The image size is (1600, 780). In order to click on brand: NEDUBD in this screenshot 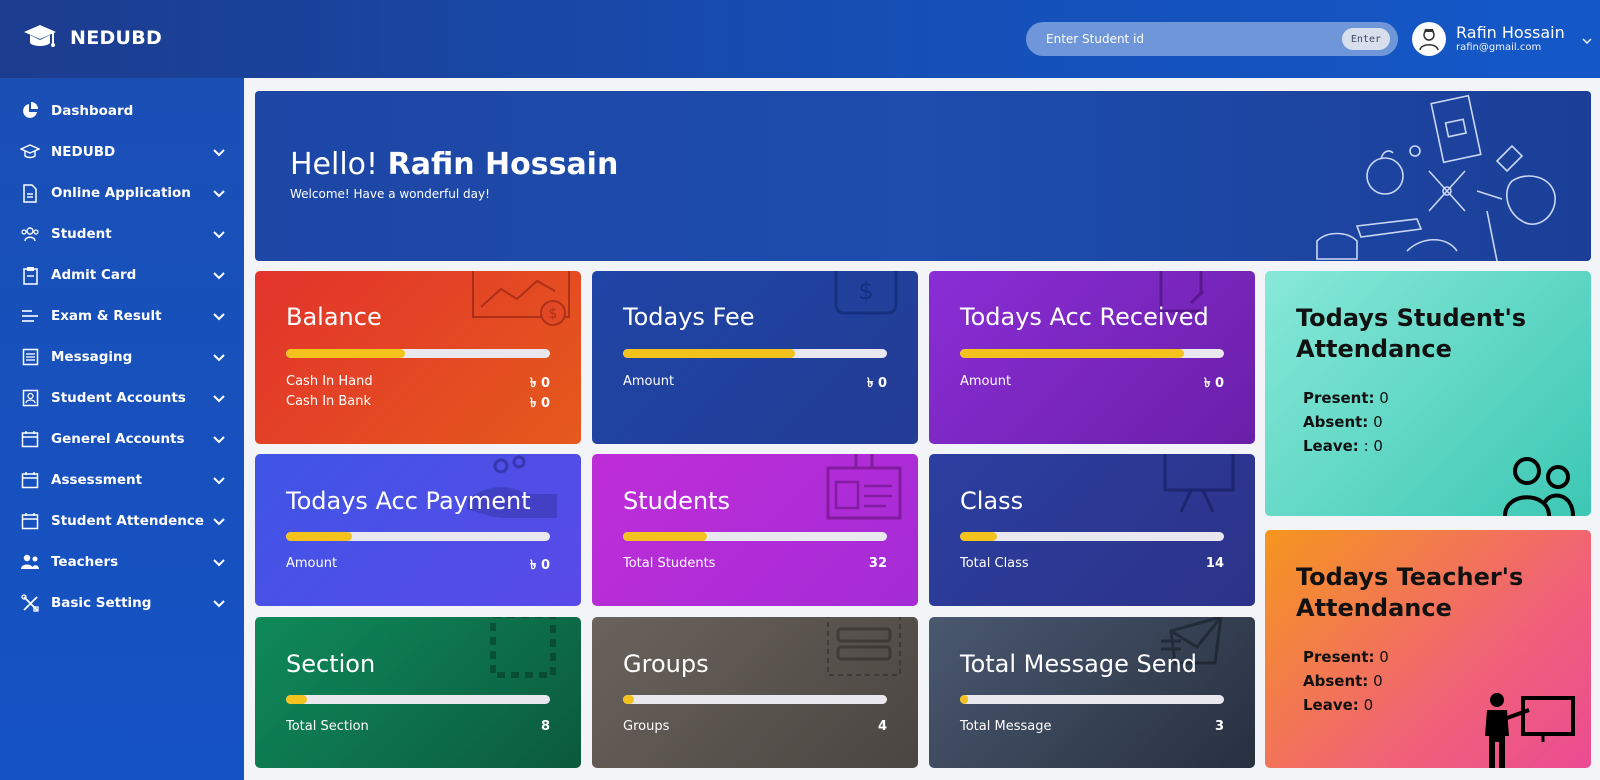, I will do `click(92, 38)`.